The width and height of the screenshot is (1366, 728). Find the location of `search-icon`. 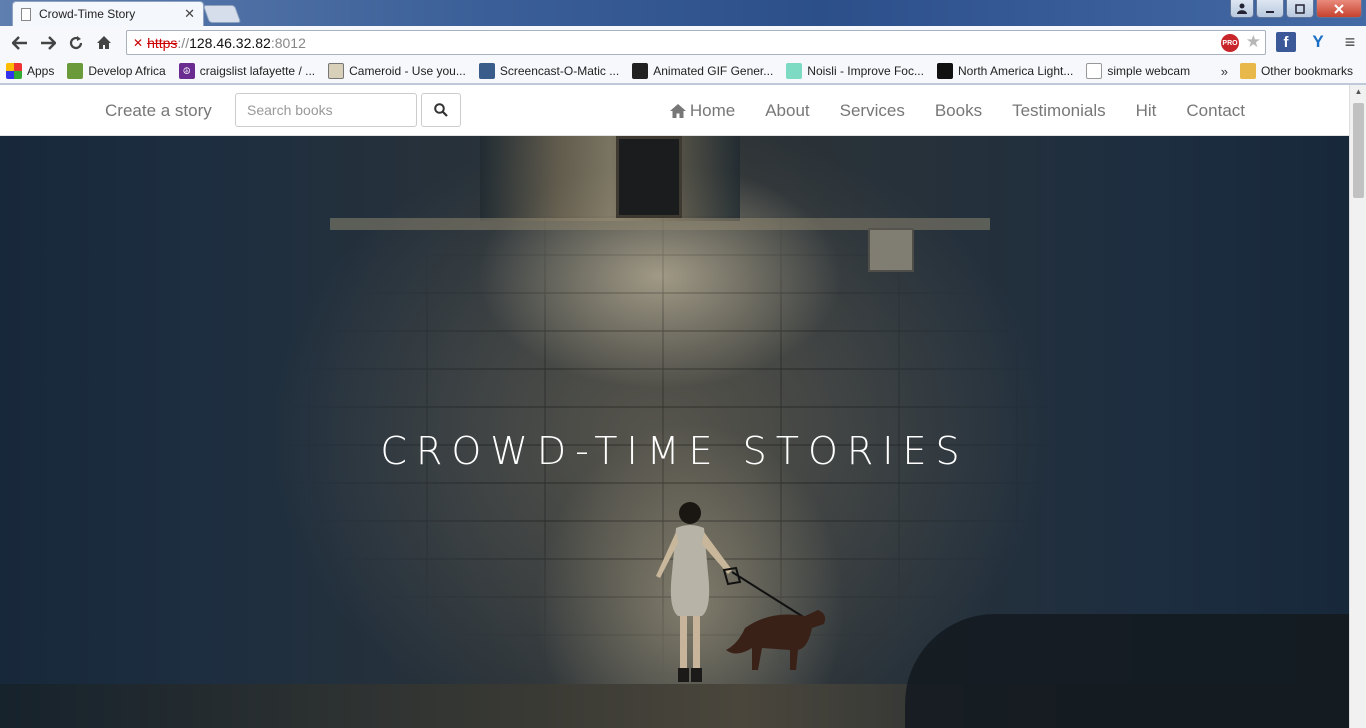

search-icon is located at coordinates (441, 110).